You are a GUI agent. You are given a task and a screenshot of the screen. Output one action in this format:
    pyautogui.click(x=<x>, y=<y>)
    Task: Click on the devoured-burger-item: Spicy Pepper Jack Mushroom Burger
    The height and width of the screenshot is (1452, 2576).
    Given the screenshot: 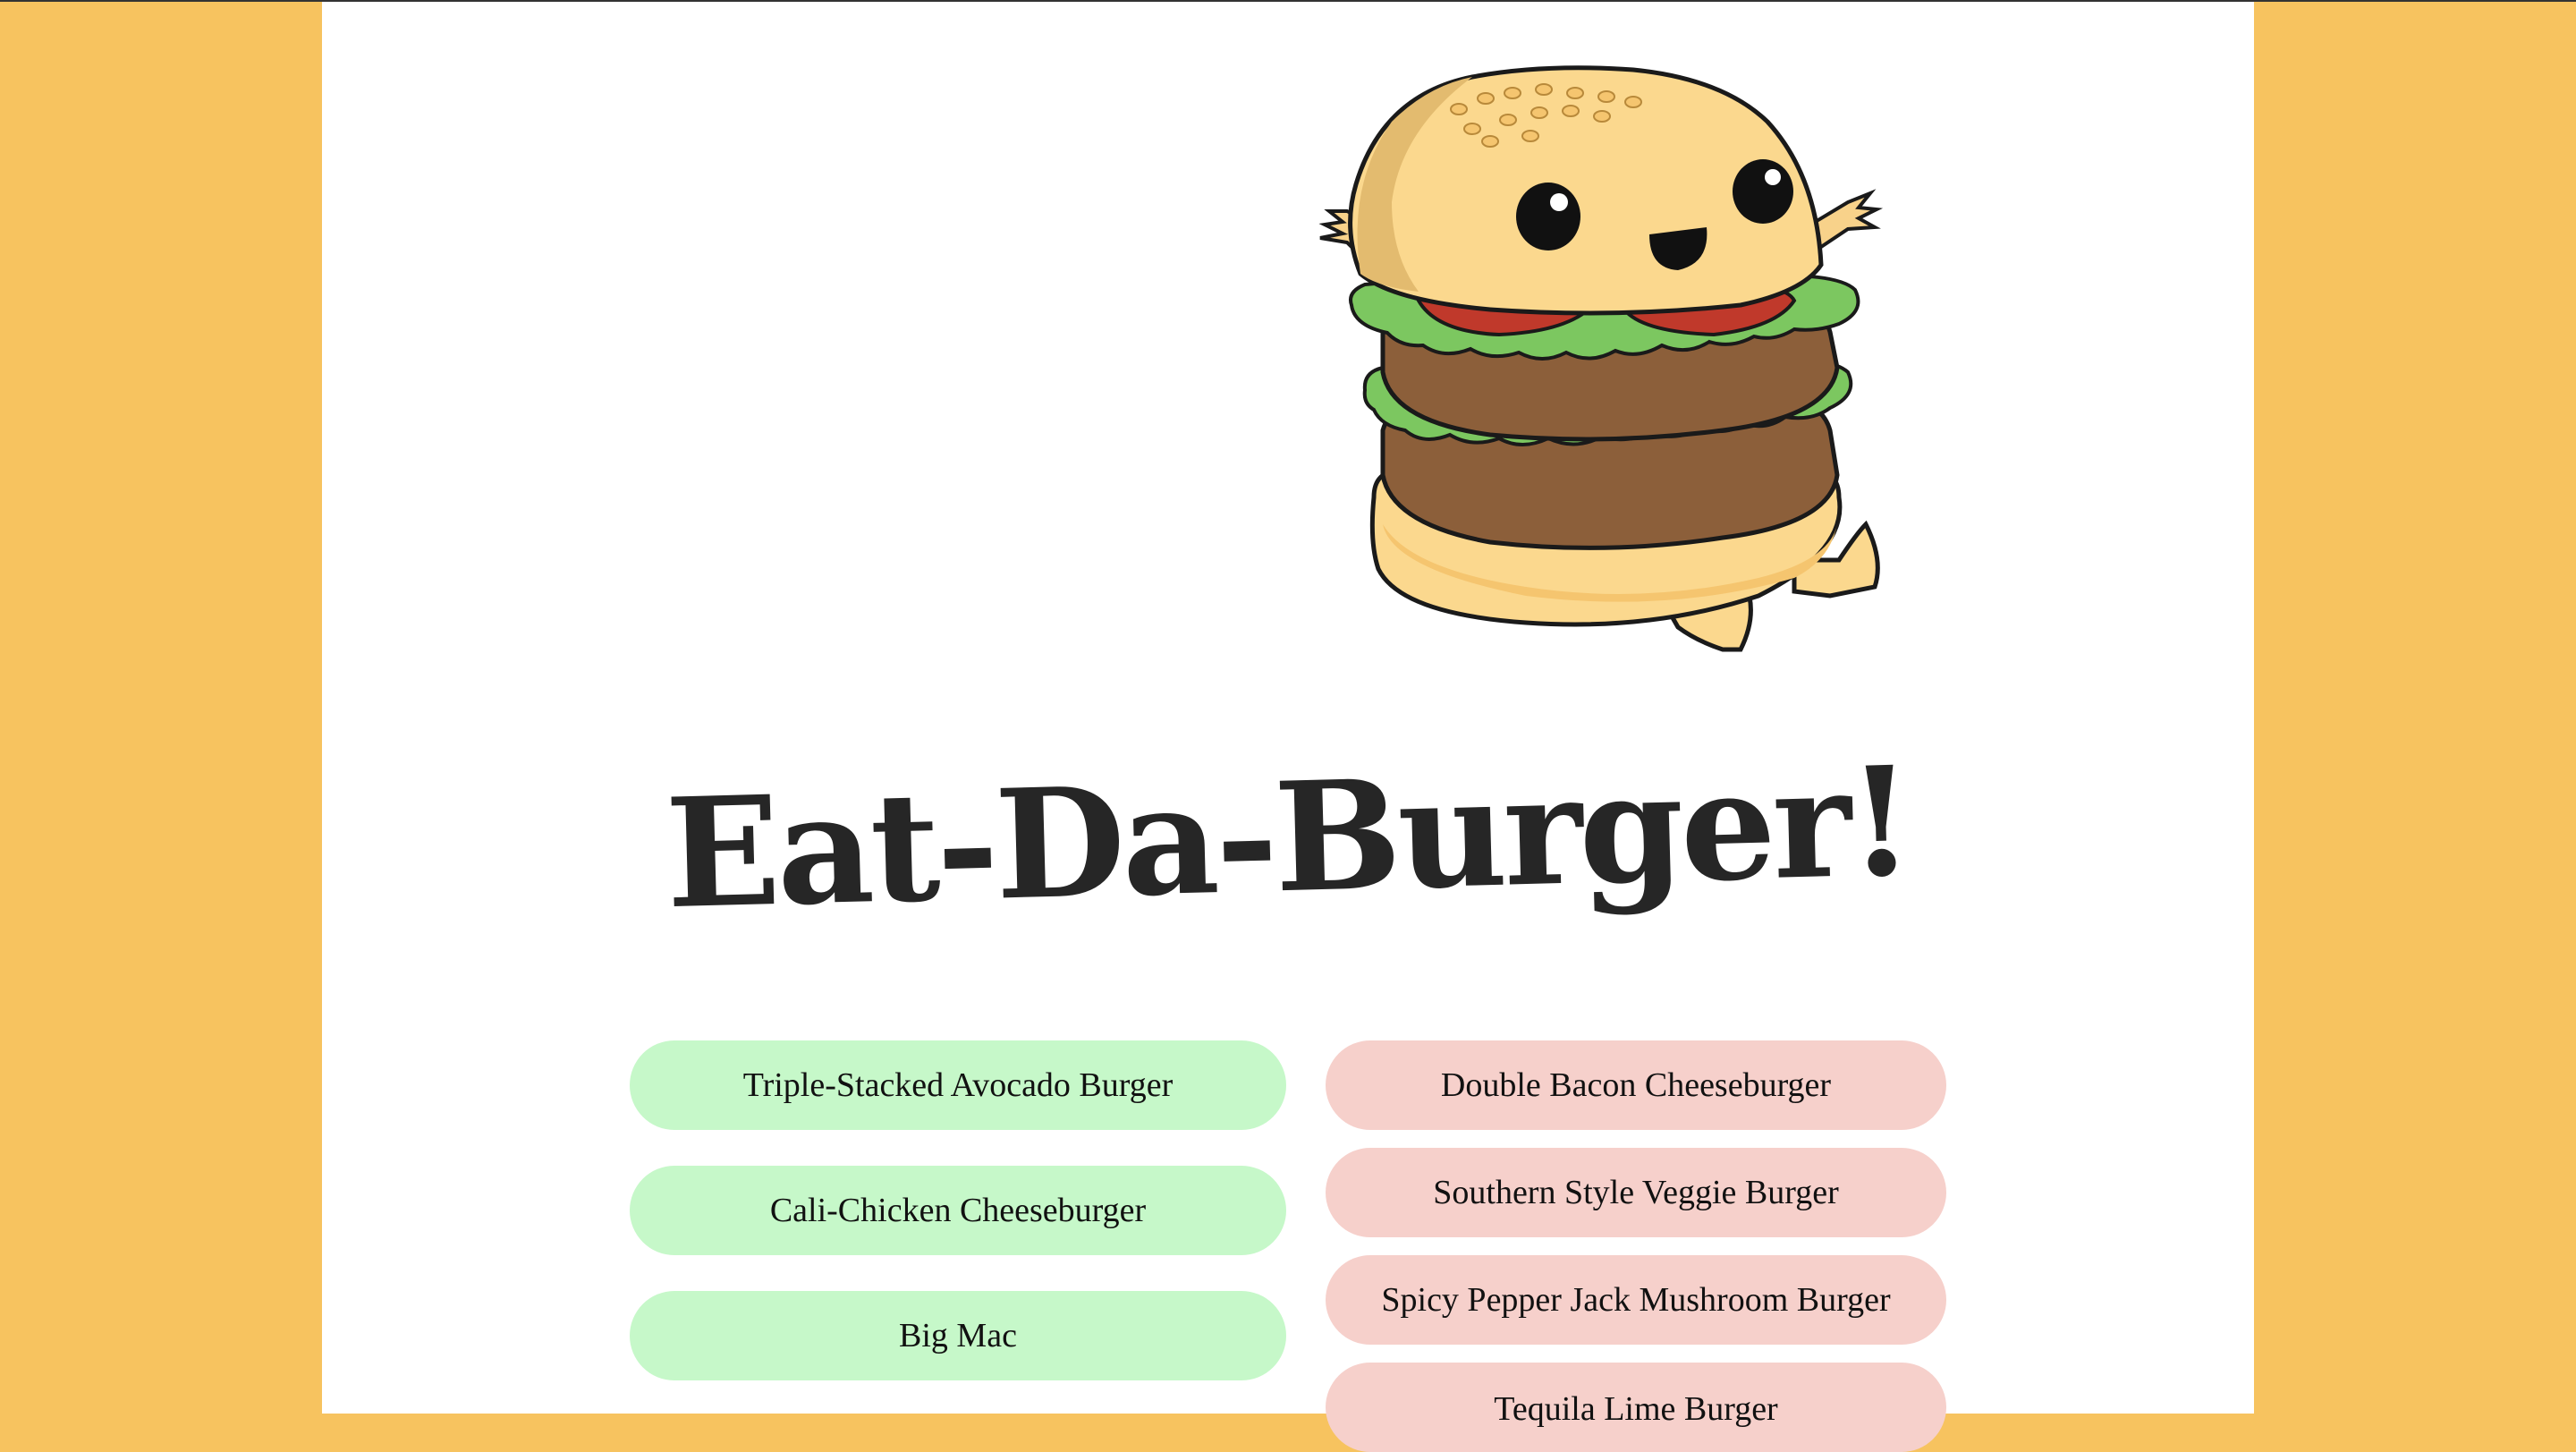 What is the action you would take?
    pyautogui.click(x=1636, y=1300)
    